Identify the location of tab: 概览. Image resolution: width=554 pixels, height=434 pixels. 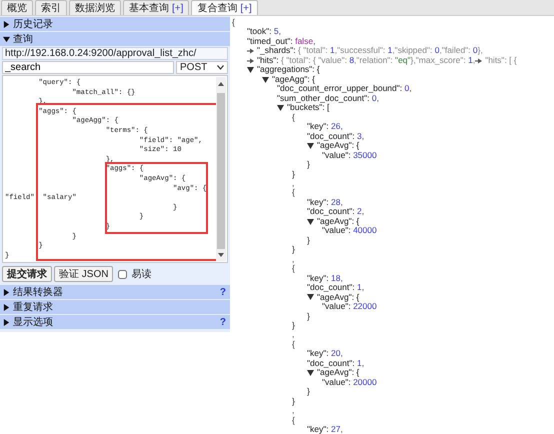
(17, 7).